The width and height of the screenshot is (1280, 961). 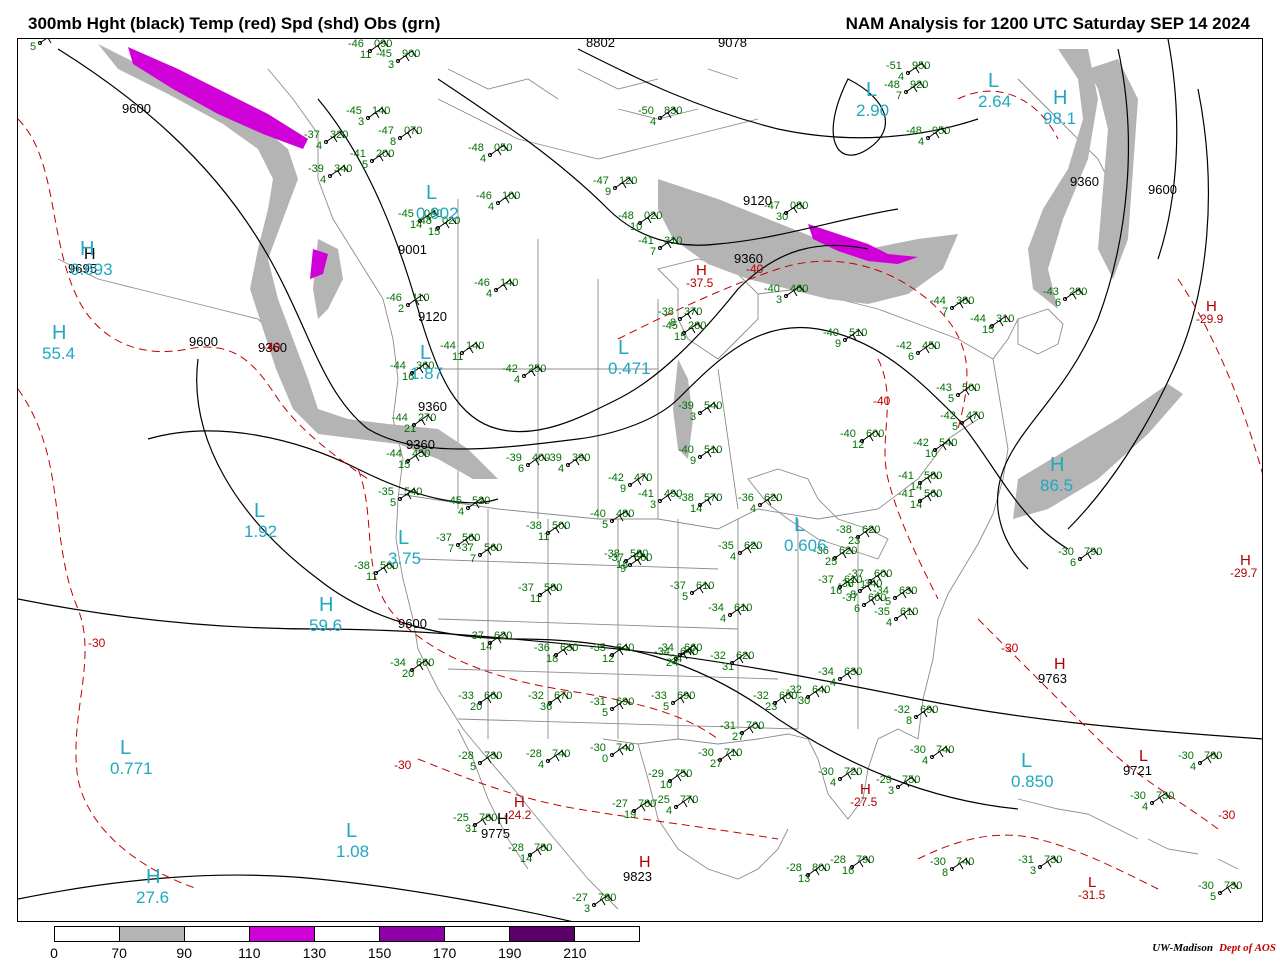 I want to click on obs-height: 630, so click(x=853, y=672).